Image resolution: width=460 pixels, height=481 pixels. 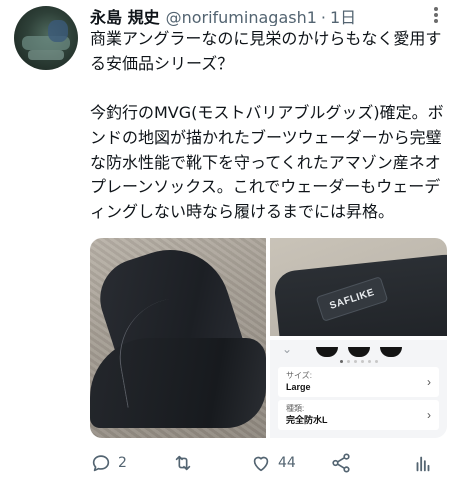 What do you see at coordinates (241, 17) in the screenshot?
I see `author-handle: @norifuminagash1` at bounding box center [241, 17].